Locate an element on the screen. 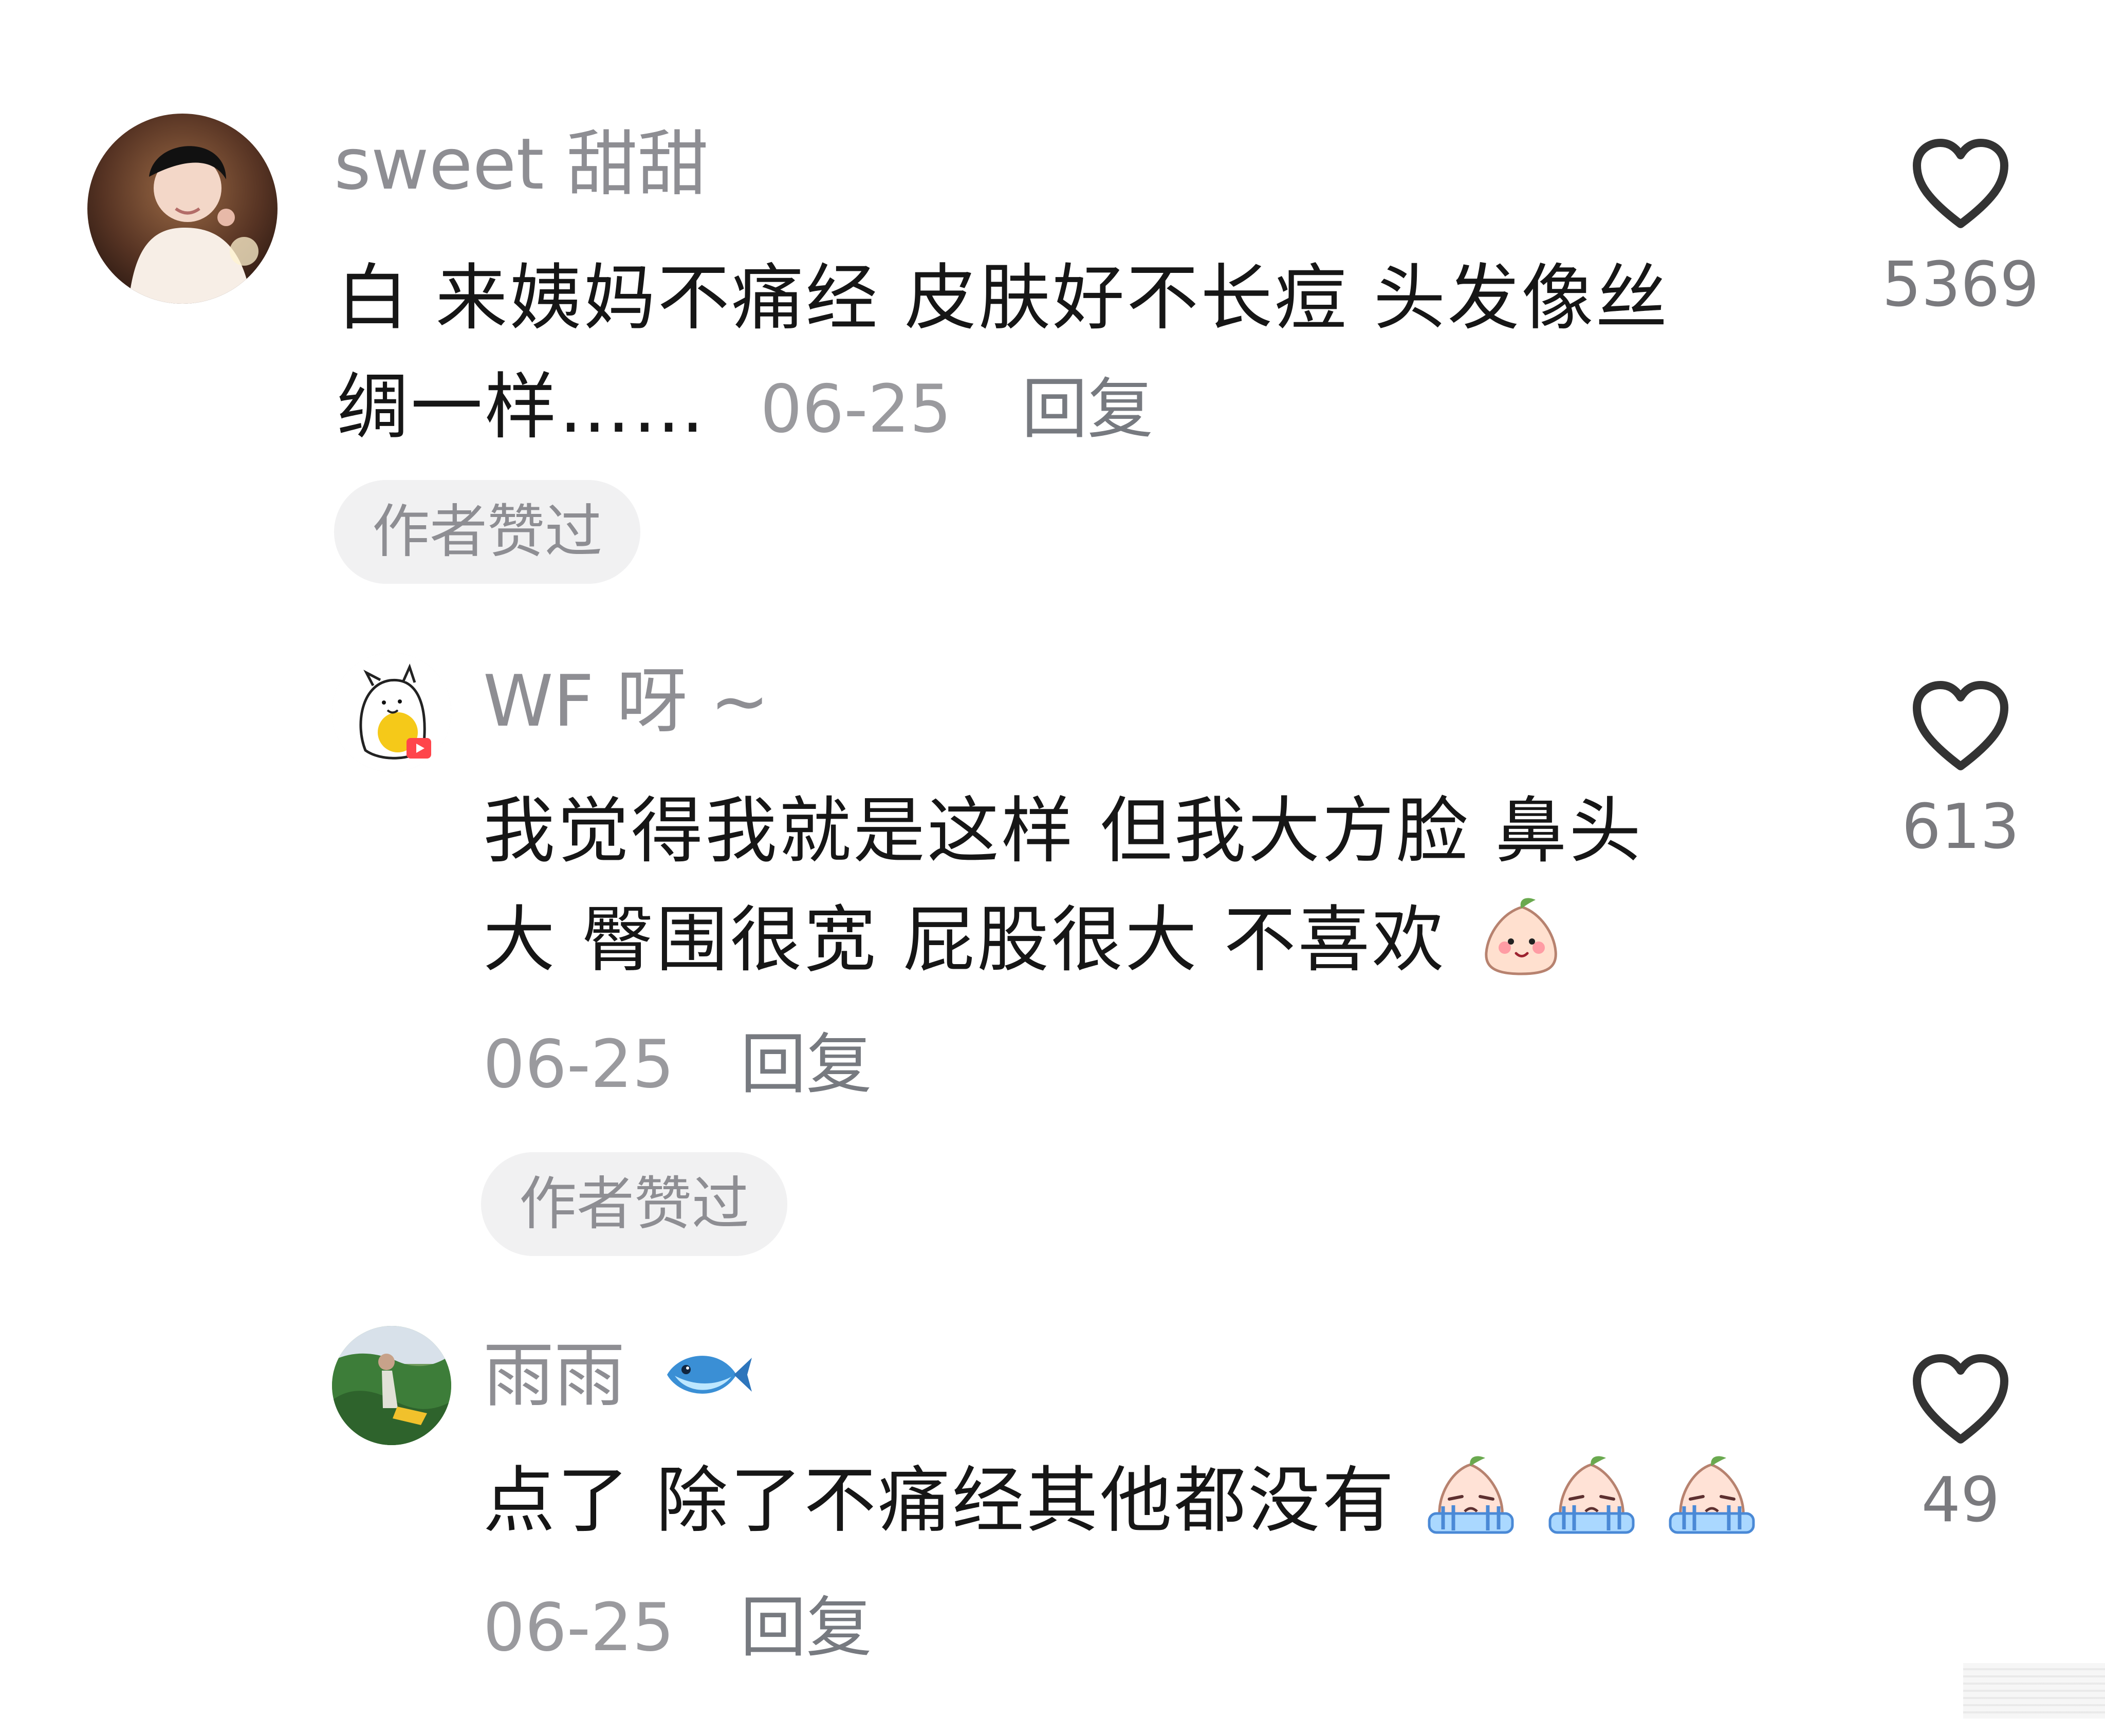 The image size is (2105, 1736). like-count: 5369 is located at coordinates (1960, 285).